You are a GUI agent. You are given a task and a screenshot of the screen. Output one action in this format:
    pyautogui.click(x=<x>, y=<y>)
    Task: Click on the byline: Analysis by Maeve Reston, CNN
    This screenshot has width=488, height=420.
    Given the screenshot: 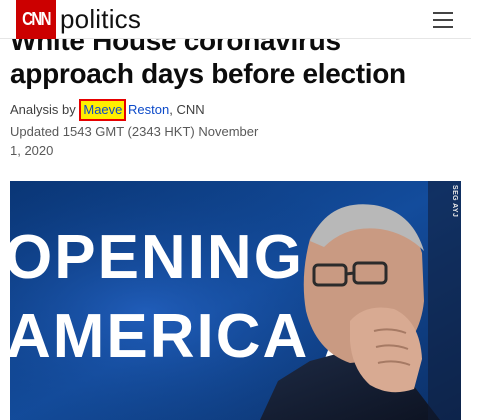 What is the action you would take?
    pyautogui.click(x=107, y=110)
    